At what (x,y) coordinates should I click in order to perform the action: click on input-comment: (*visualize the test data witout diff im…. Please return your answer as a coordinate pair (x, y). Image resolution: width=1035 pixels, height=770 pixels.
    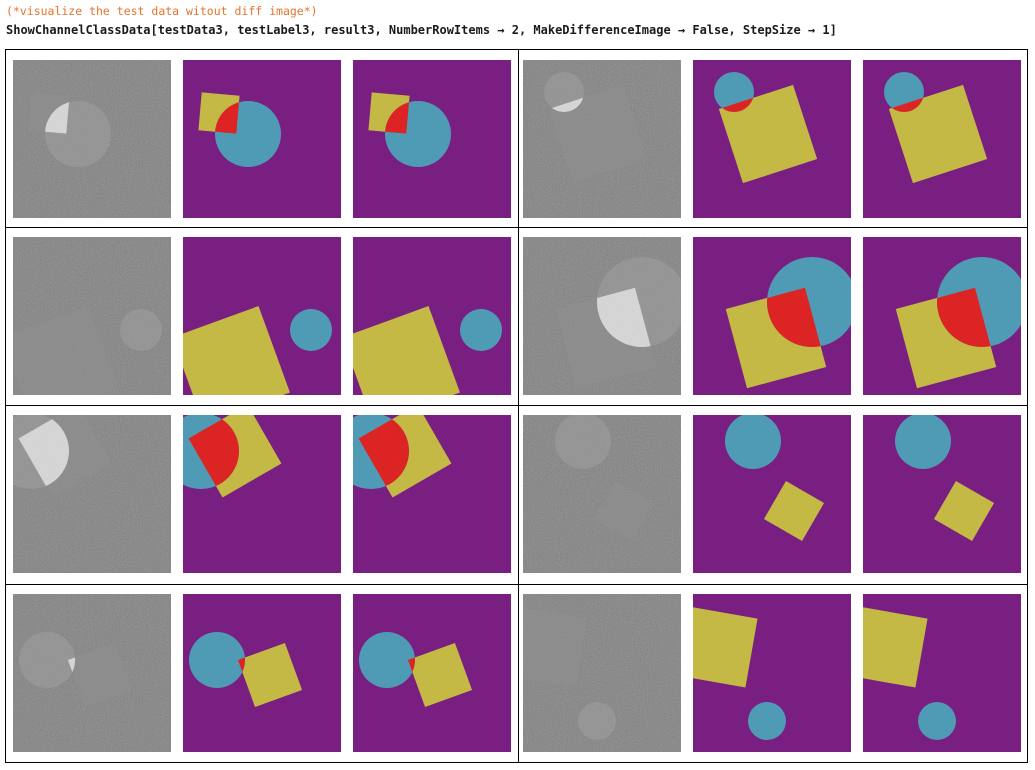
    Looking at the image, I should click on (162, 11).